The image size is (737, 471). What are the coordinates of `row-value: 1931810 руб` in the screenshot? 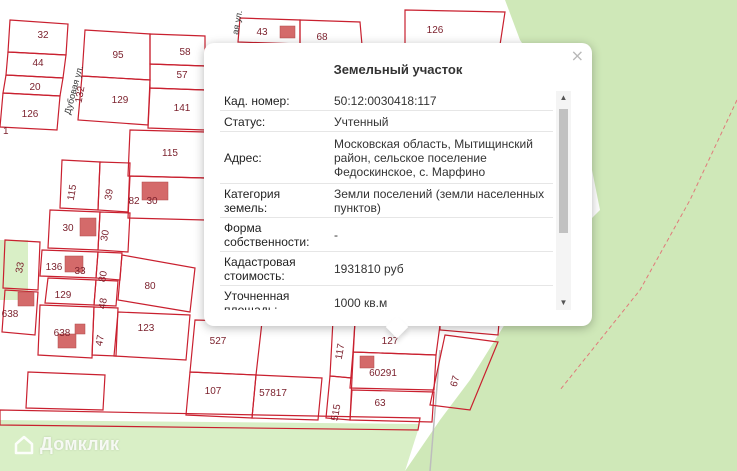 It's located at (369, 269).